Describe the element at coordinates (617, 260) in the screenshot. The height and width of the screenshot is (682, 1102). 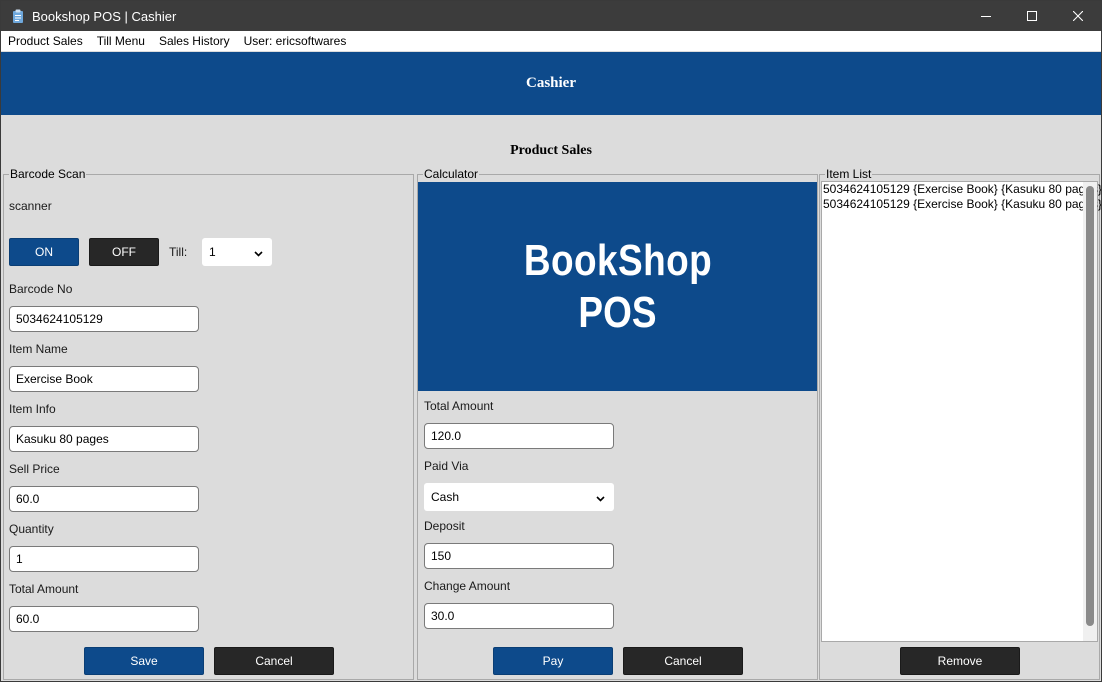
I see `logo-line-1: BookShop` at that location.